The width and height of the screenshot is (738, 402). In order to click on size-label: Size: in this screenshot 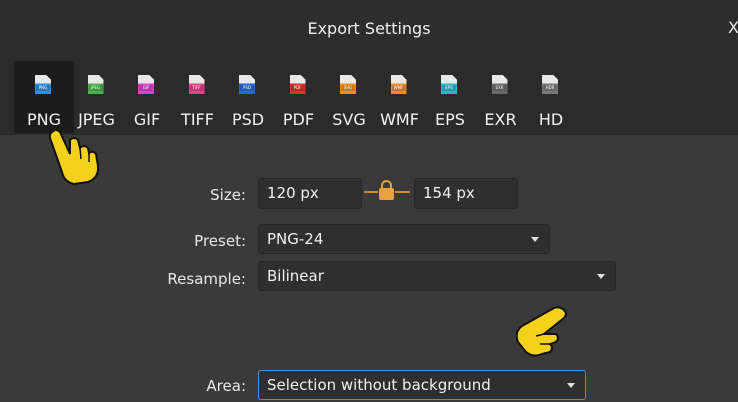, I will do `click(228, 195)`.